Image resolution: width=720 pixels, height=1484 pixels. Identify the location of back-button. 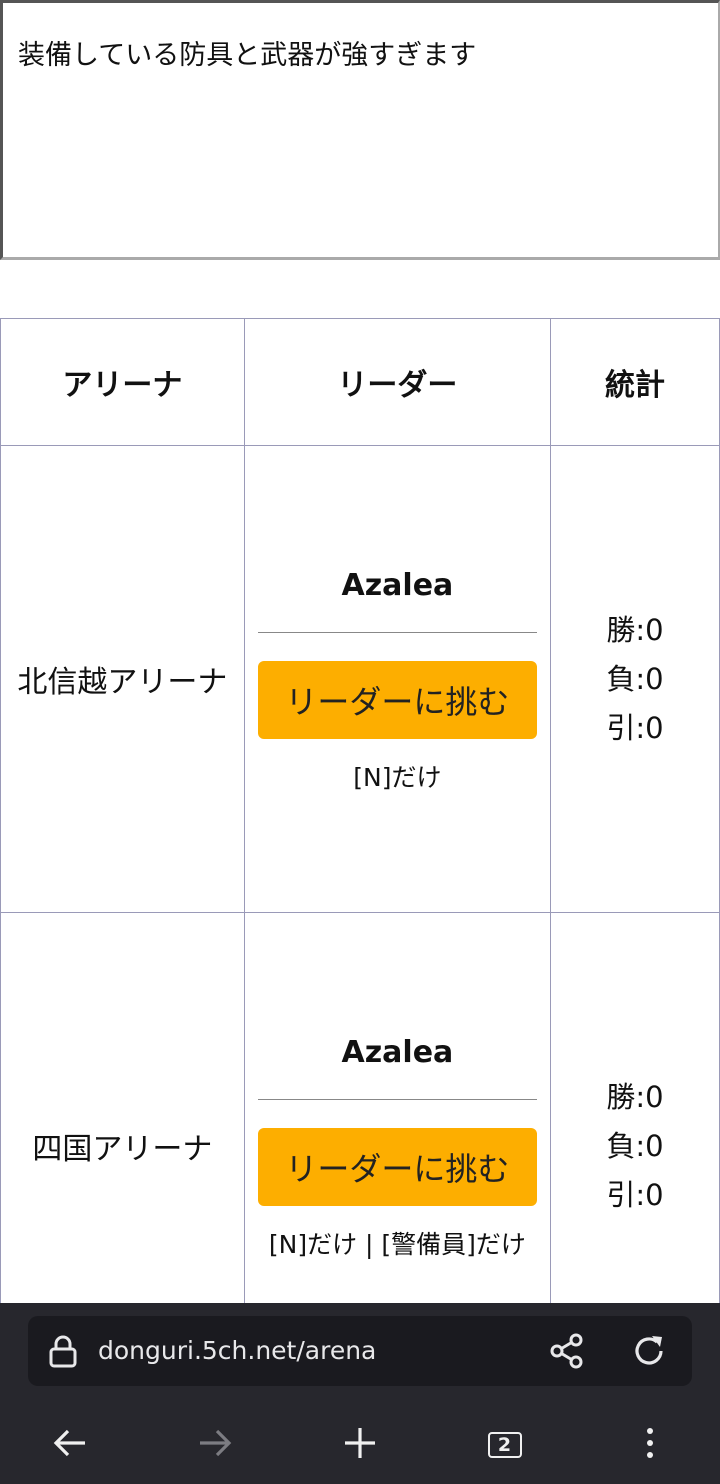
(70, 1445).